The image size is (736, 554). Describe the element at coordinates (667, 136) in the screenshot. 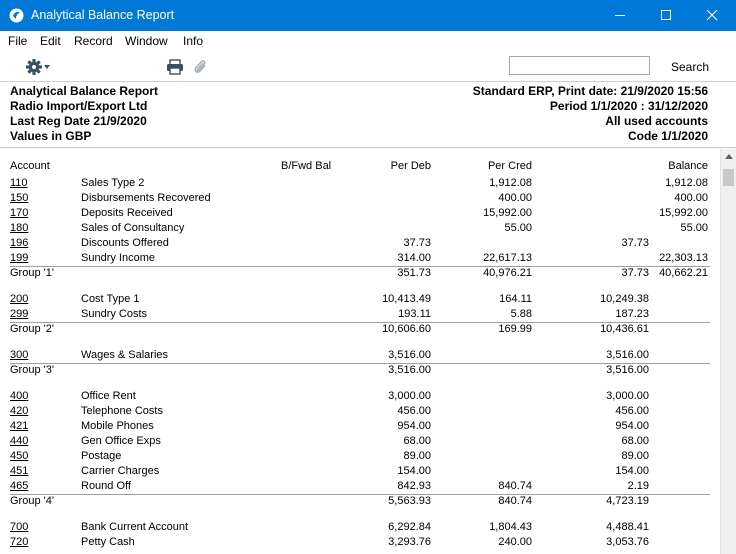

I see `code-date: Code 1/1/2020` at that location.